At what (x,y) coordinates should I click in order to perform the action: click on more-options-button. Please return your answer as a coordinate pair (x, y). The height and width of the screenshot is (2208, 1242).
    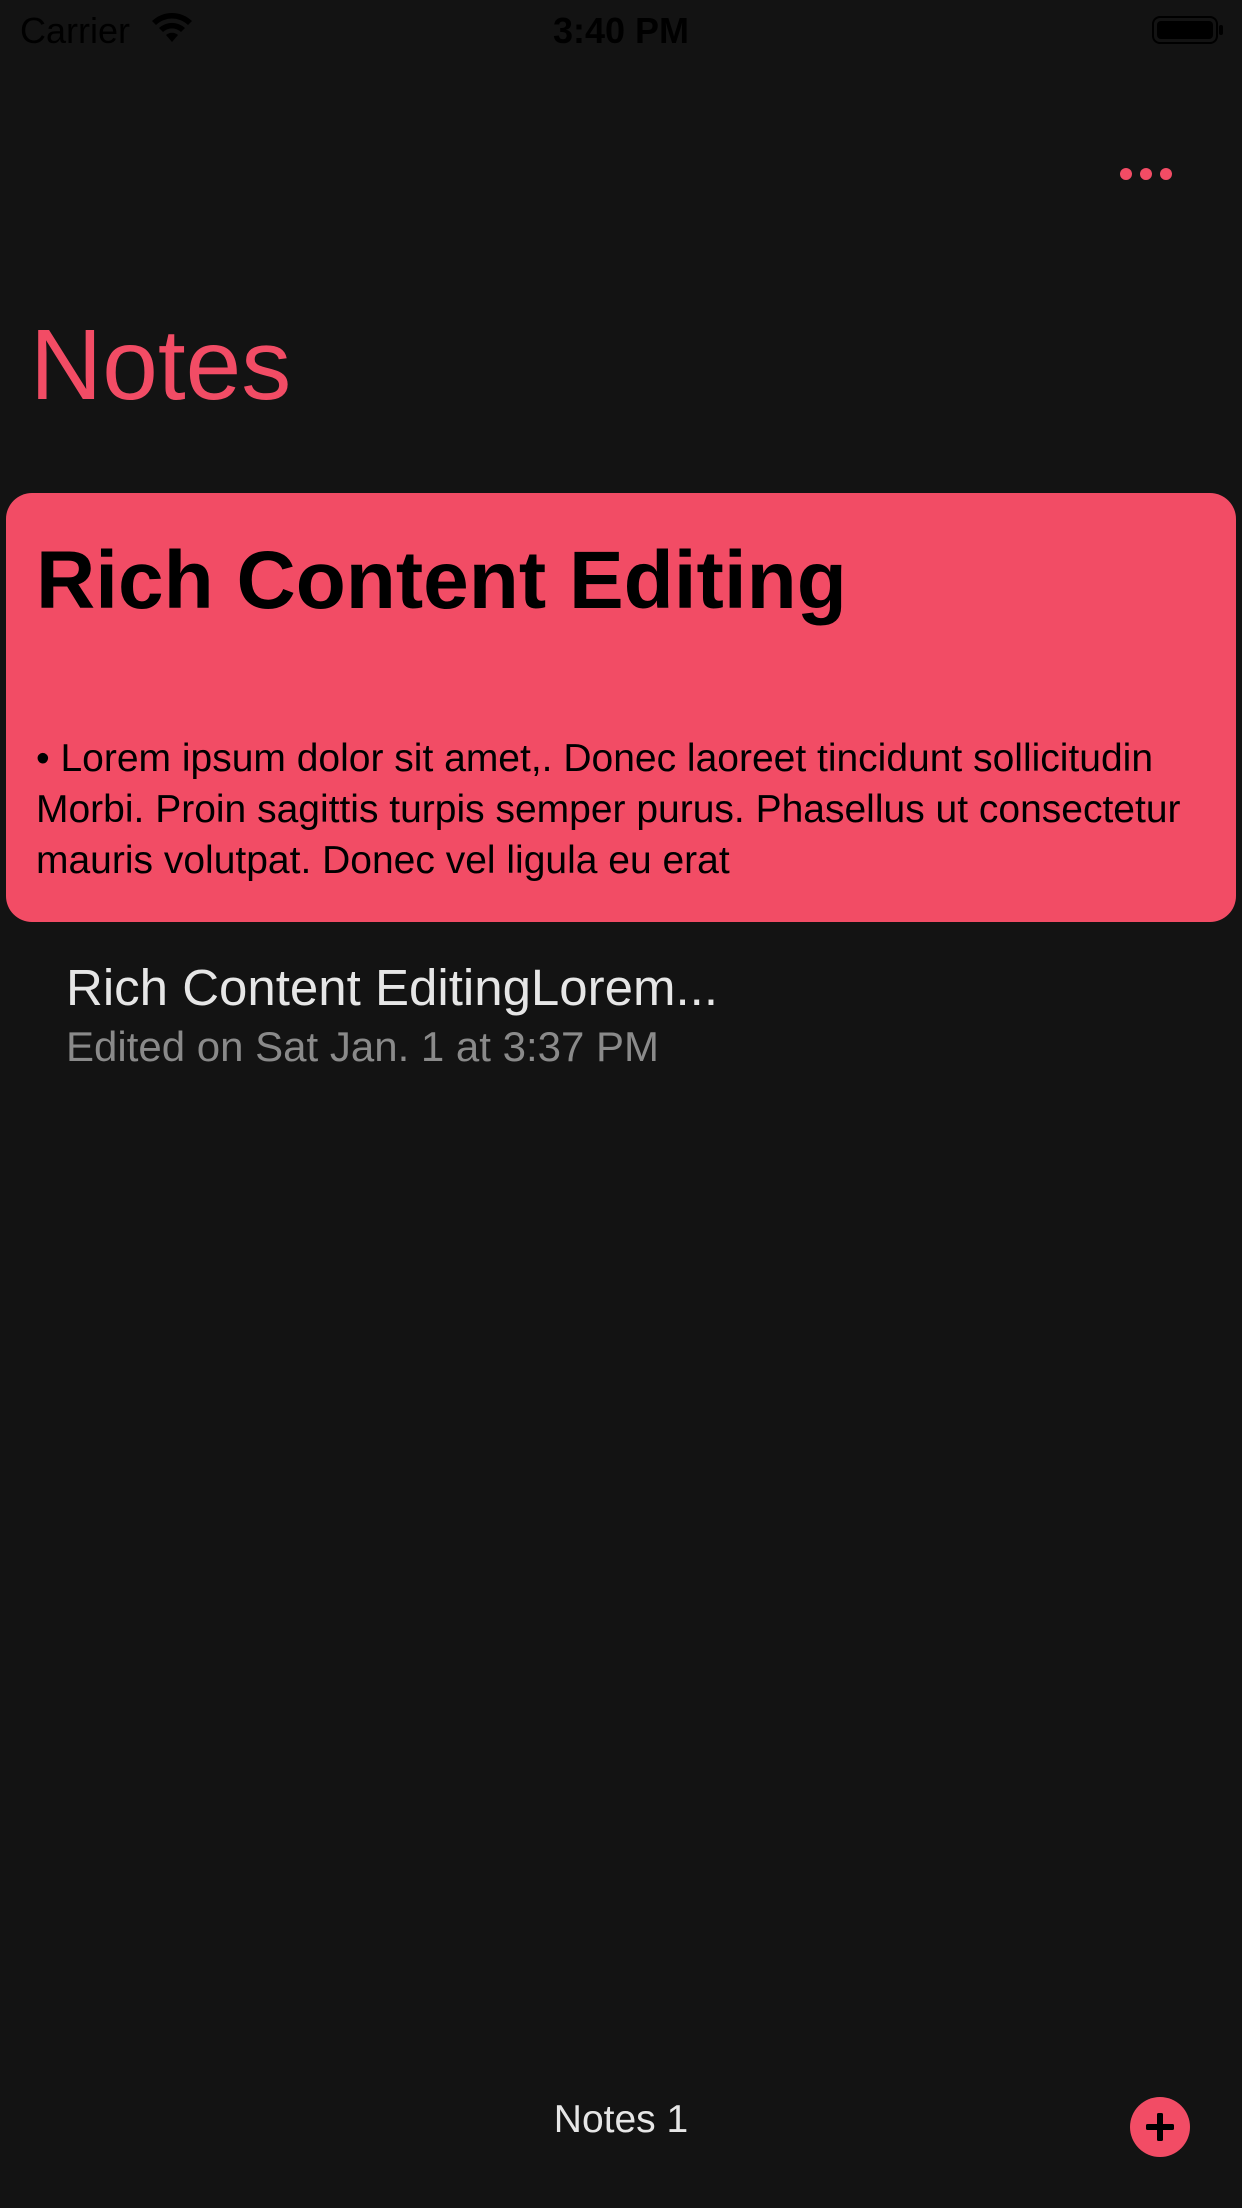
    Looking at the image, I should click on (1146, 174).